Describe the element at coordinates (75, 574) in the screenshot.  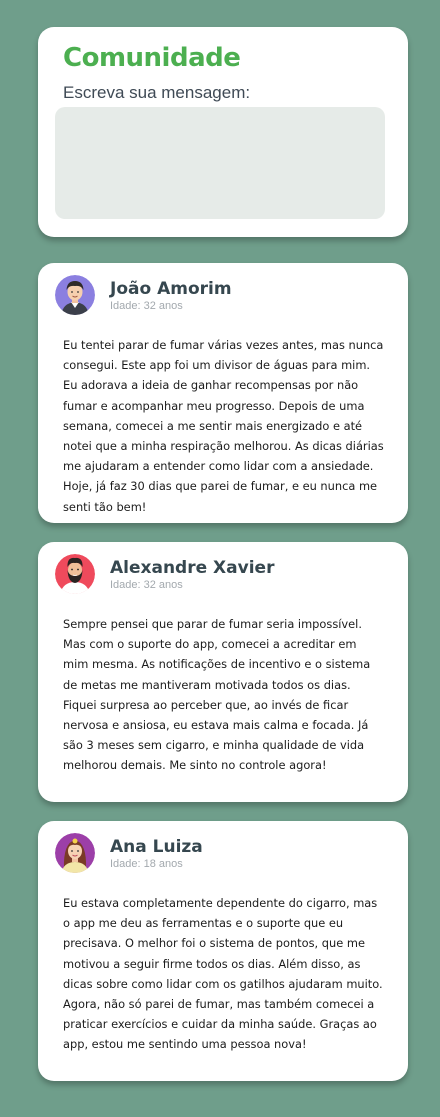
I see `bearded-male-avatar-icon` at that location.